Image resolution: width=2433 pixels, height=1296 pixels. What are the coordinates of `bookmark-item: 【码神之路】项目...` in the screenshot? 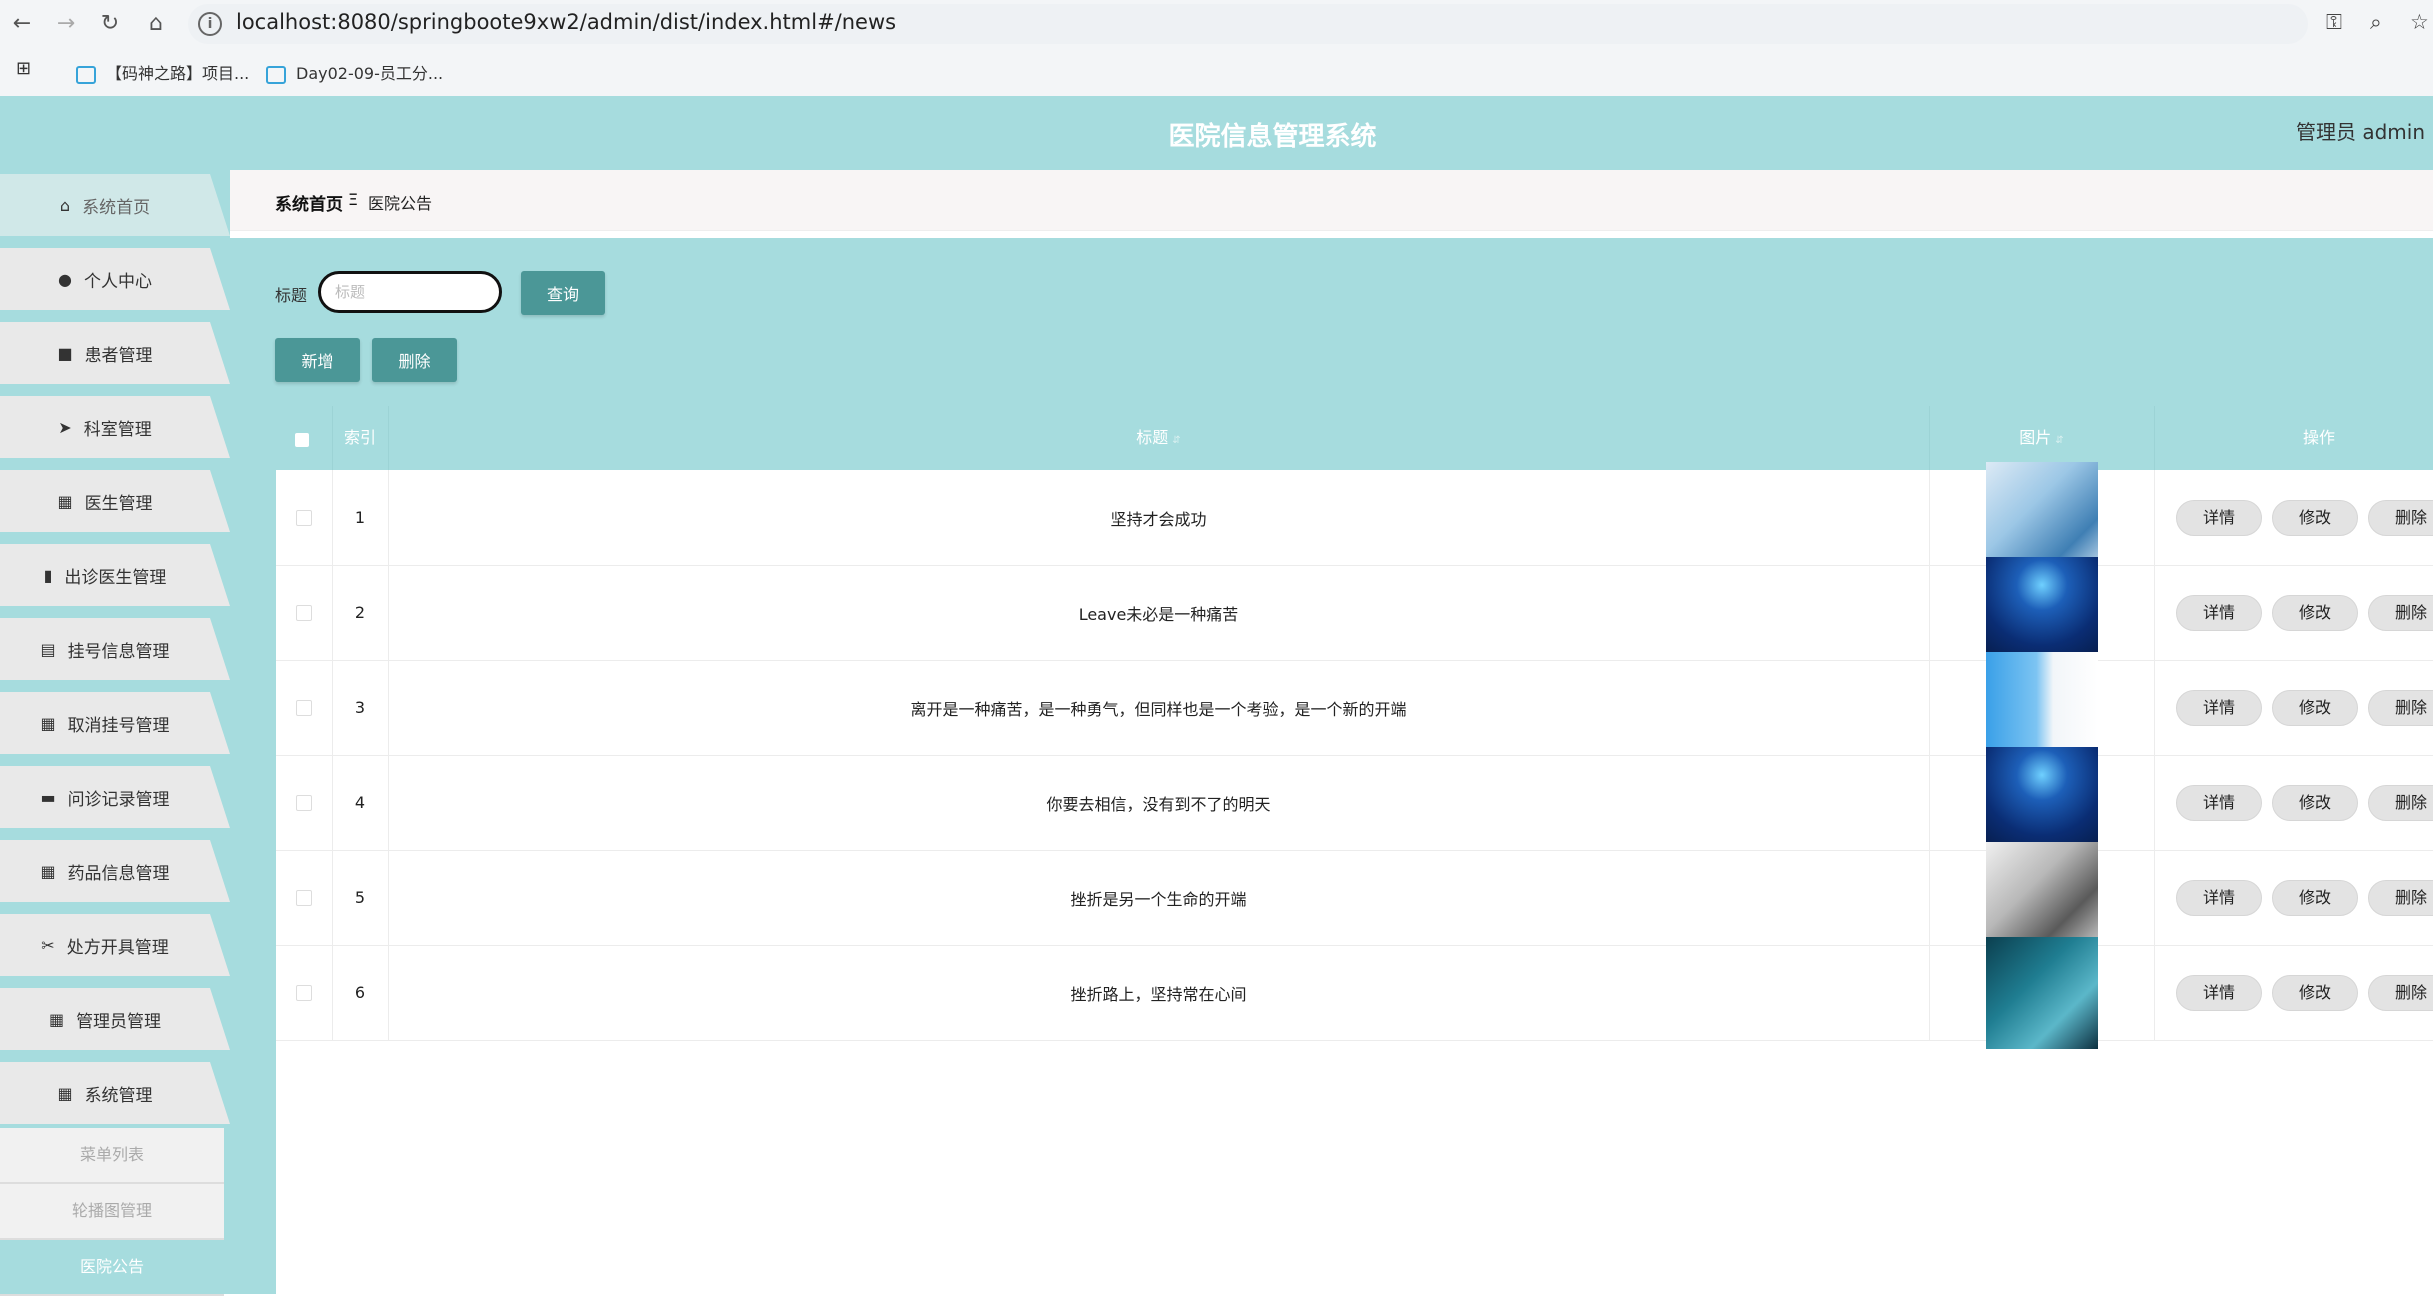 It's located at (162, 72).